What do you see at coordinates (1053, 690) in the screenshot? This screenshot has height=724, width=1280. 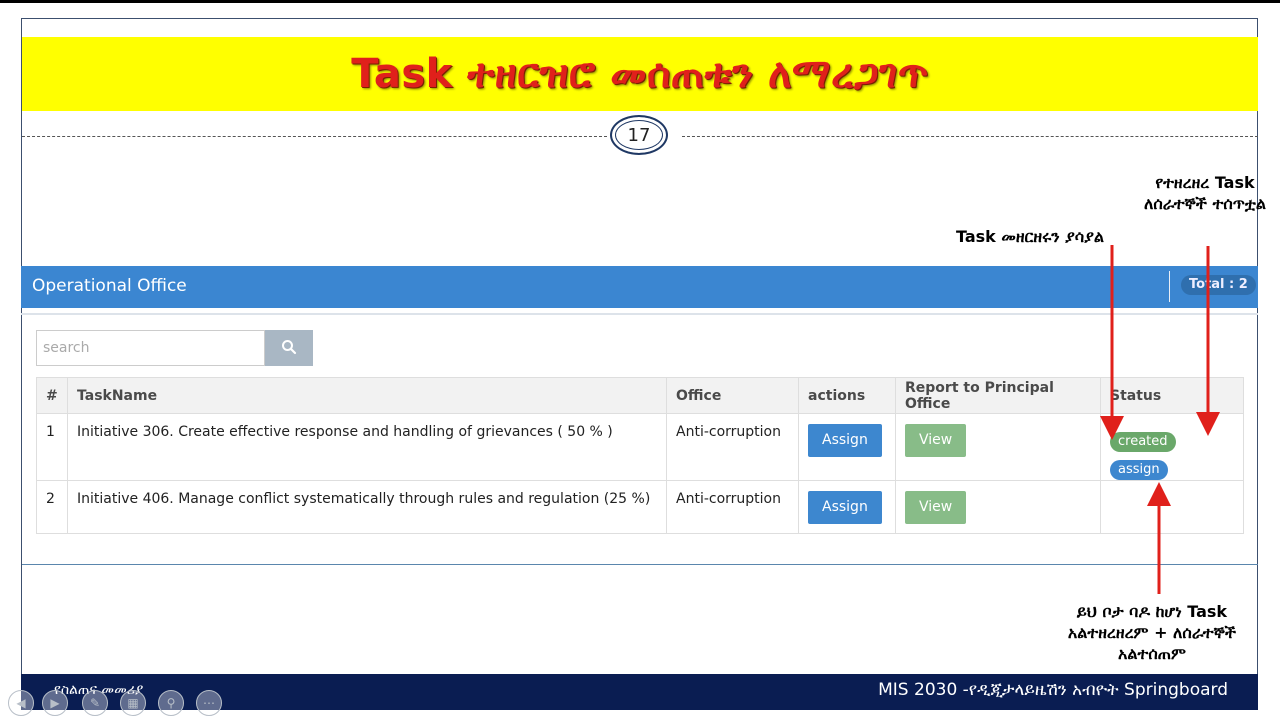 I see `footer-right-text: MIS 2030 -የዲጂታላይዜሽን አብዮት Springboard` at bounding box center [1053, 690].